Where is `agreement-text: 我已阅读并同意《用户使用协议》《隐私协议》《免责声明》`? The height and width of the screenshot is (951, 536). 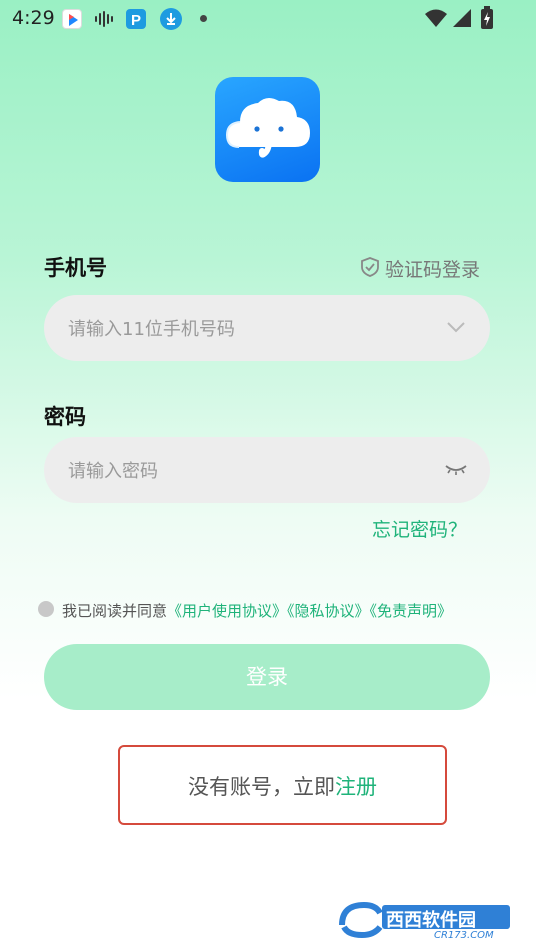
agreement-text: 我已阅读并同意《用户使用协议》《隐私协议》《免责声明》 is located at coordinates (257, 610).